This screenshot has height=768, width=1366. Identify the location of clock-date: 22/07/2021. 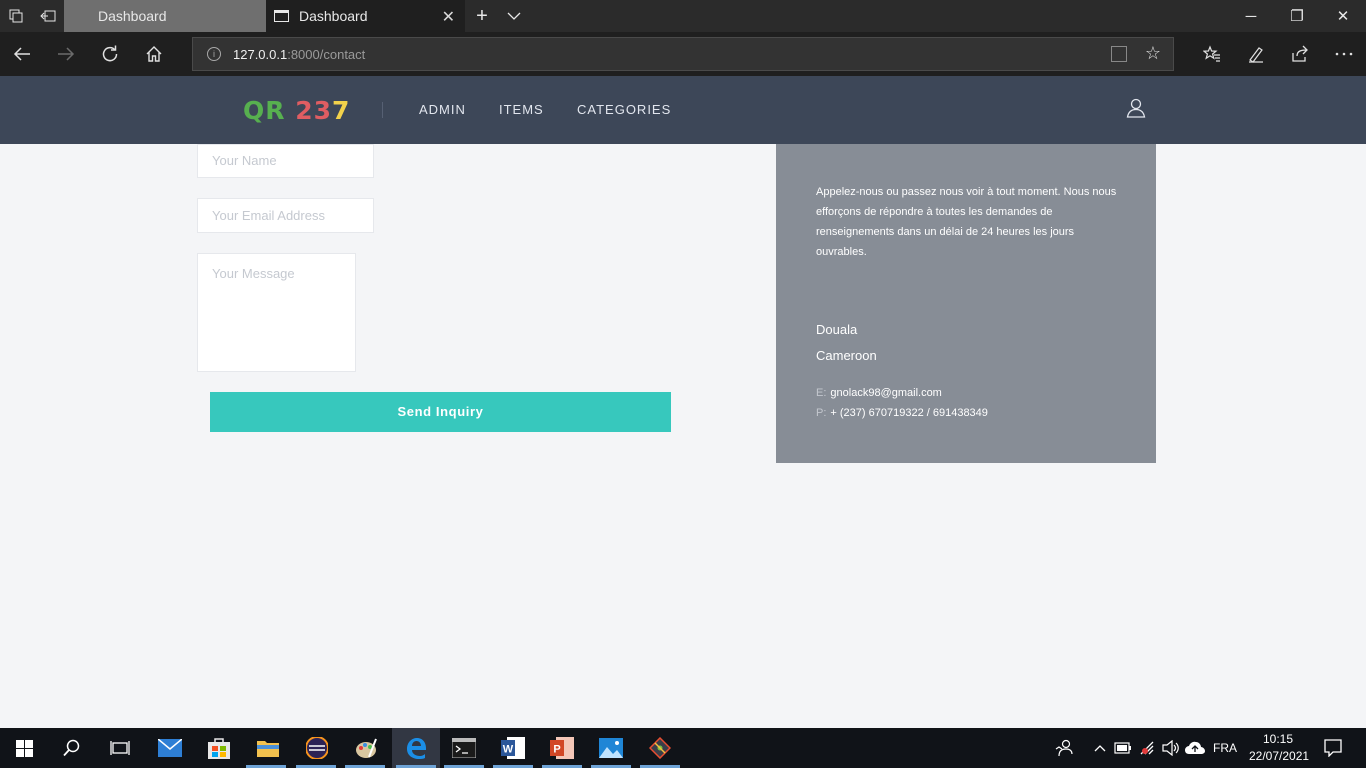
(1279, 756).